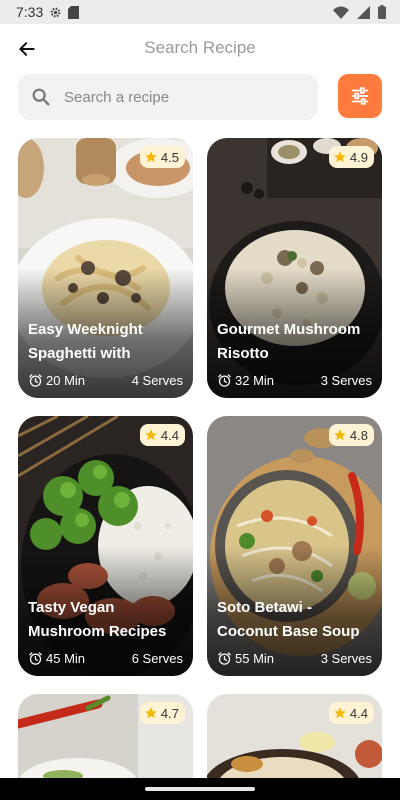  Describe the element at coordinates (363, 12) in the screenshot. I see `cellular-signal-icon` at that location.